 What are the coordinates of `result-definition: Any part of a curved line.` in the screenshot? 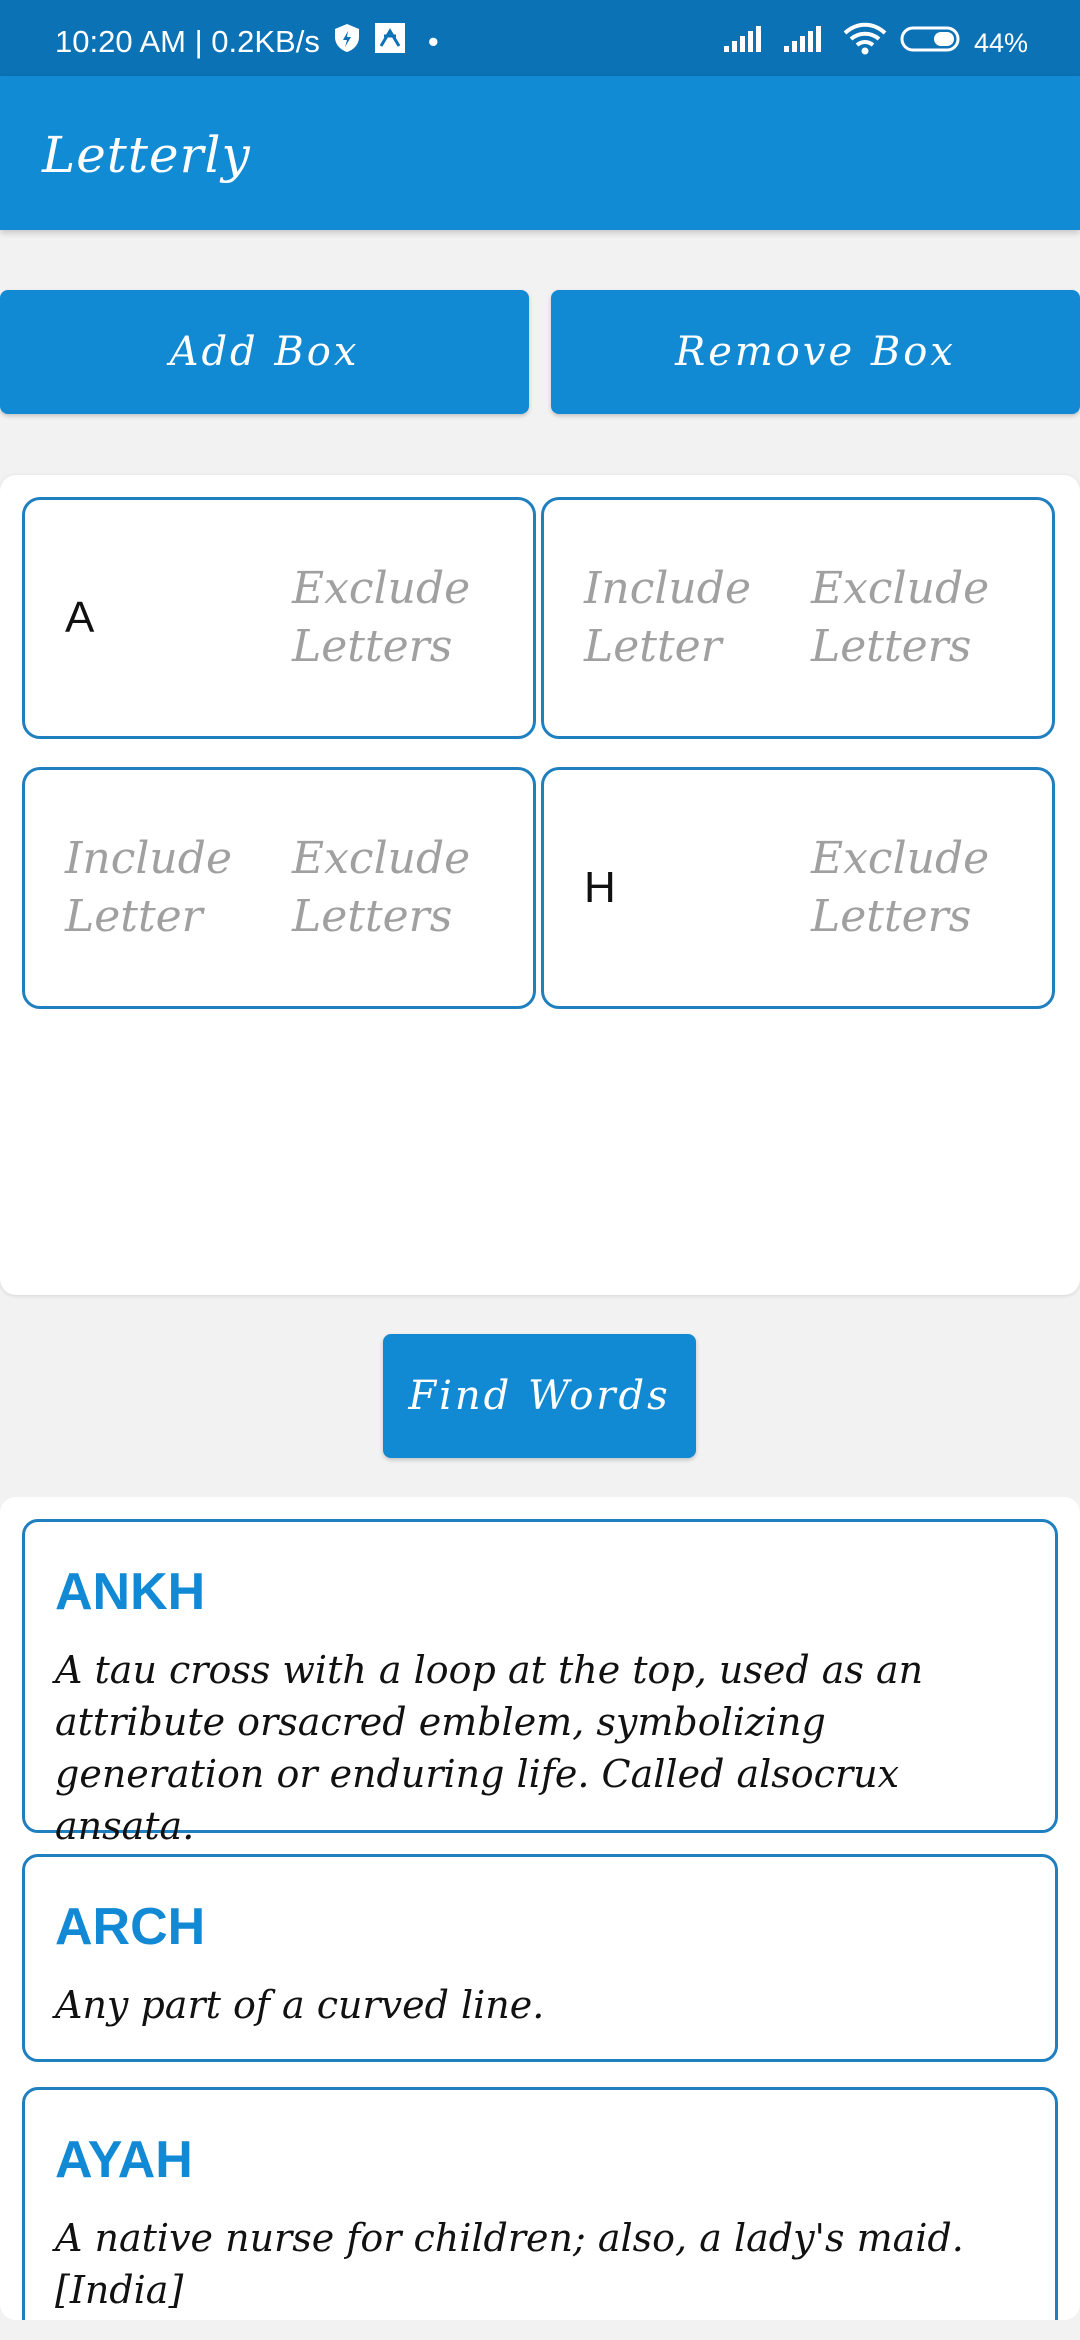 It's located at (300, 2005).